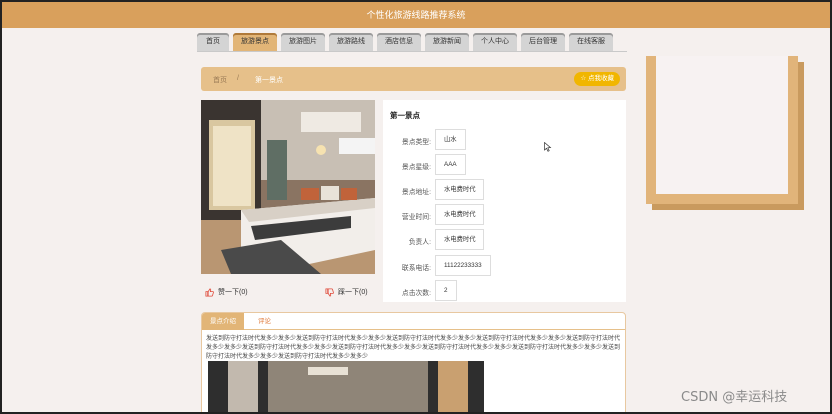  What do you see at coordinates (413, 321) in the screenshot?
I see `tab-bar: 景点介绍 评论` at bounding box center [413, 321].